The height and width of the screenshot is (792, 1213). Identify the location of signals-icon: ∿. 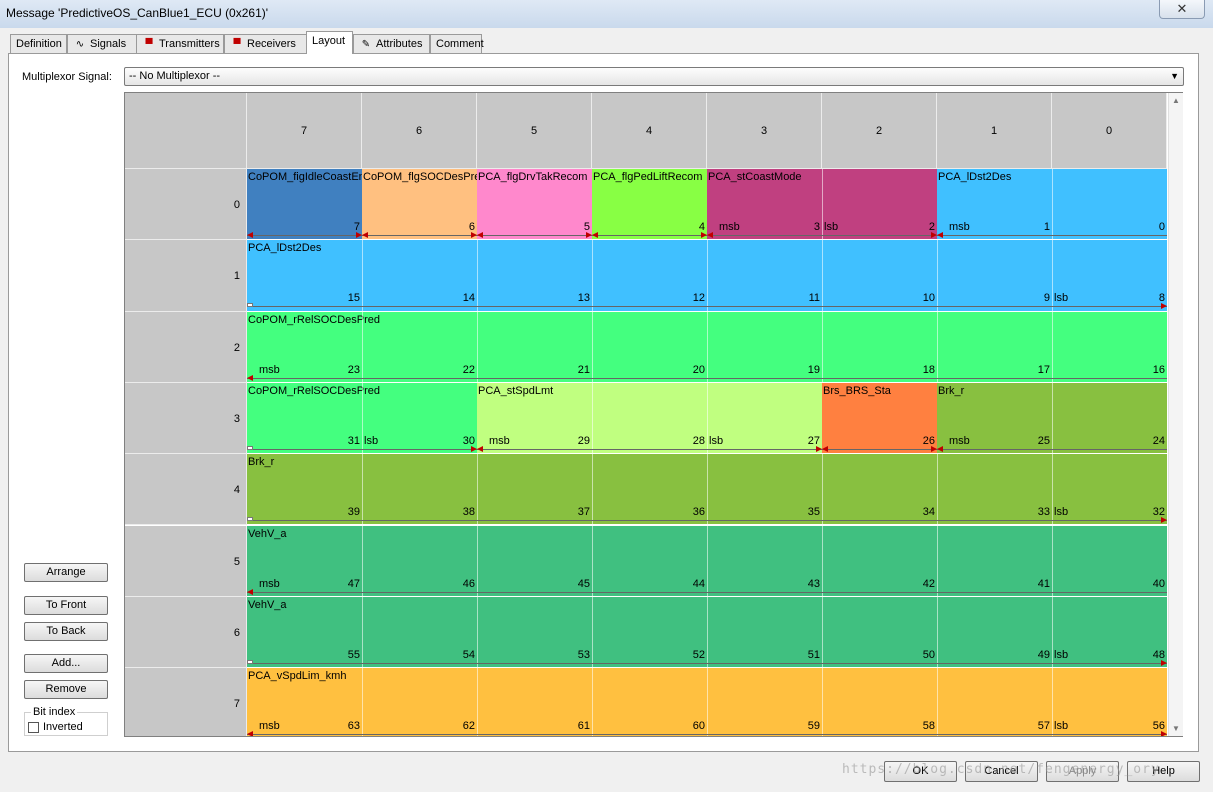
(80, 44).